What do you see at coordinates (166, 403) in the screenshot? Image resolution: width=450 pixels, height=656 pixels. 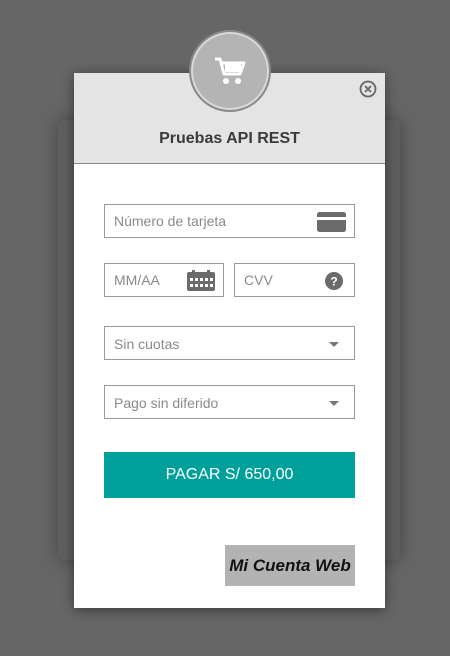 I see `deferral-value: Pago sin diferido` at bounding box center [166, 403].